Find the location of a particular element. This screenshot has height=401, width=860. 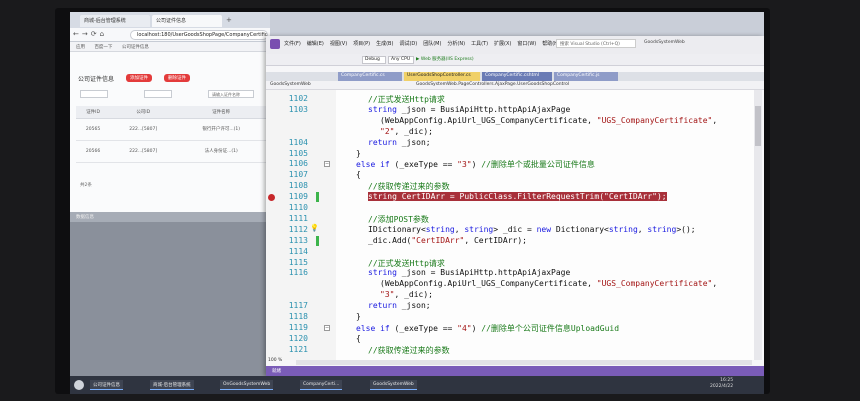

code-line: _dic.Add("CertIDArr", CertIDArr); is located at coordinates (447, 240).